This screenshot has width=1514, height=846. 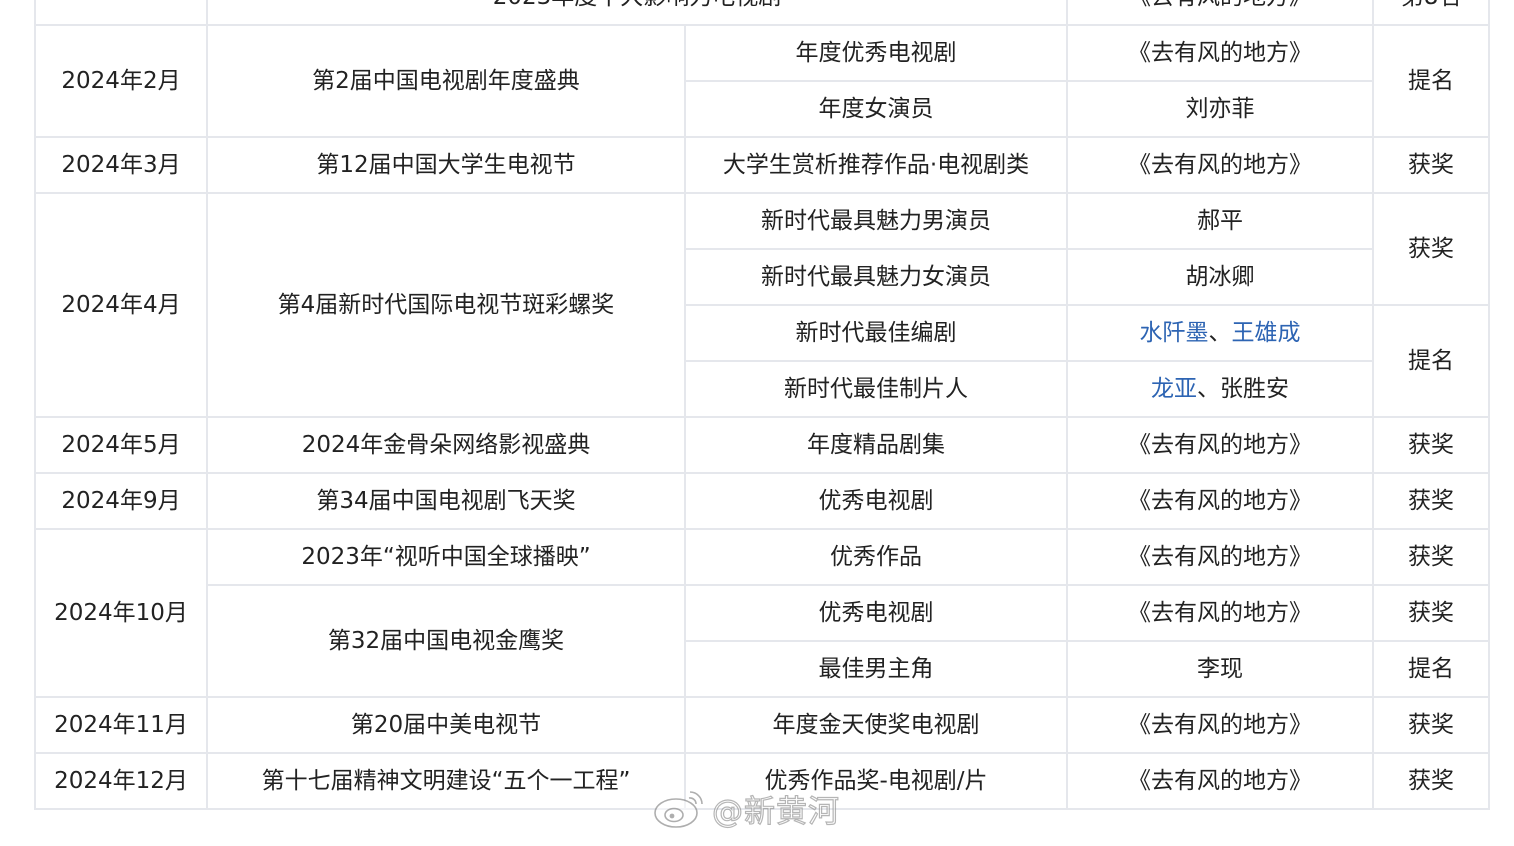 I want to click on nominee-link: 李现, so click(x=1220, y=669).